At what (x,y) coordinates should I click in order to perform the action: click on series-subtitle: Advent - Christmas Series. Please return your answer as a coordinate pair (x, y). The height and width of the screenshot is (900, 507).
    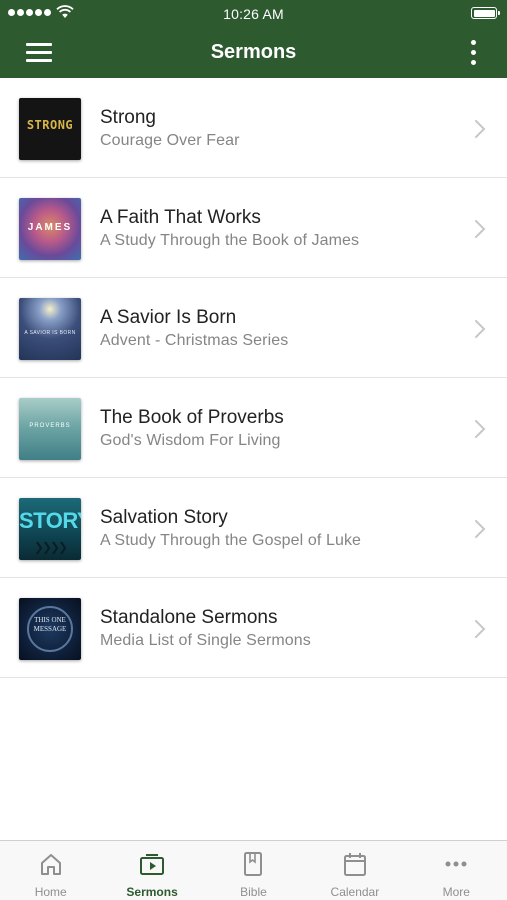
    Looking at the image, I should click on (194, 340).